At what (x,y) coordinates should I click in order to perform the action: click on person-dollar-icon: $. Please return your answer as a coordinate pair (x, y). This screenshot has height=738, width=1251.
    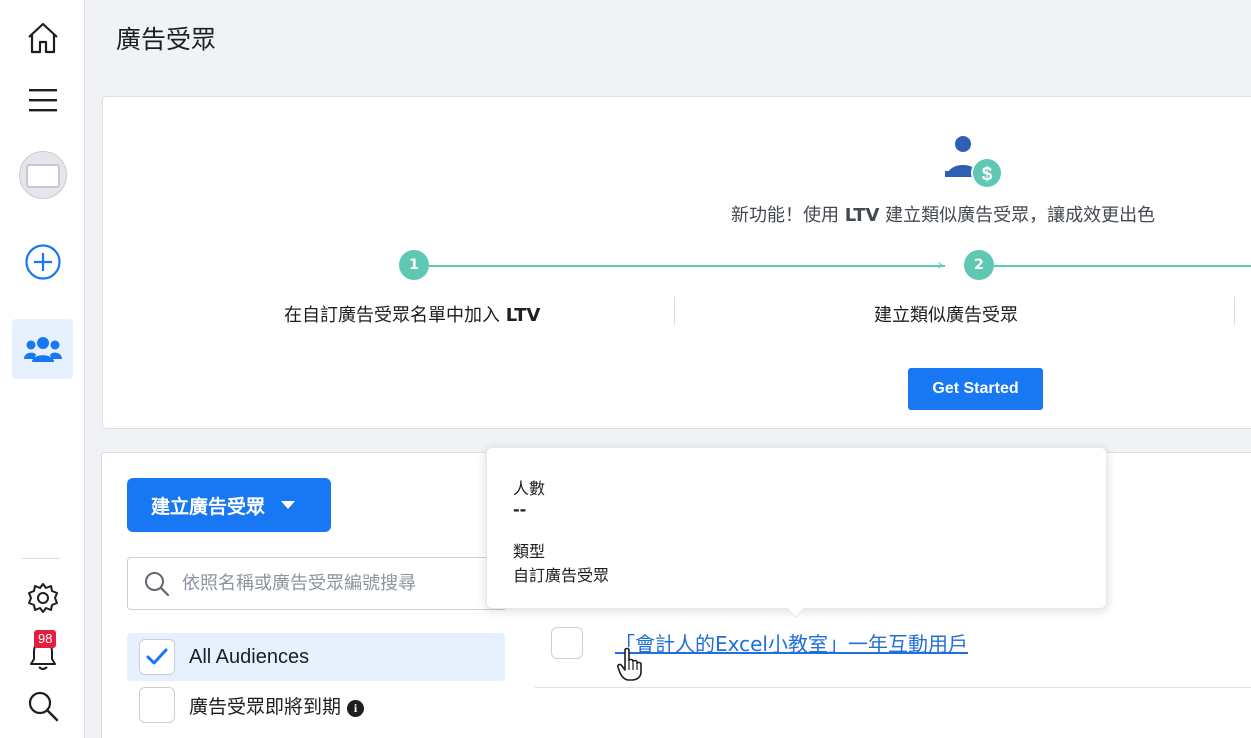
    Looking at the image, I should click on (974, 162).